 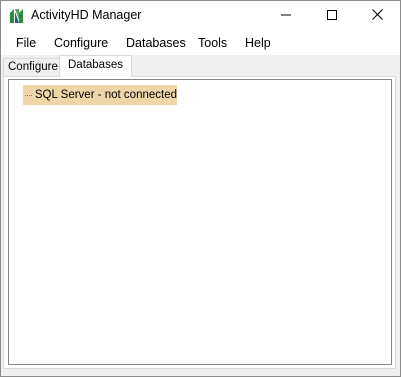 I want to click on tree-connector-line, so click(x=28, y=95).